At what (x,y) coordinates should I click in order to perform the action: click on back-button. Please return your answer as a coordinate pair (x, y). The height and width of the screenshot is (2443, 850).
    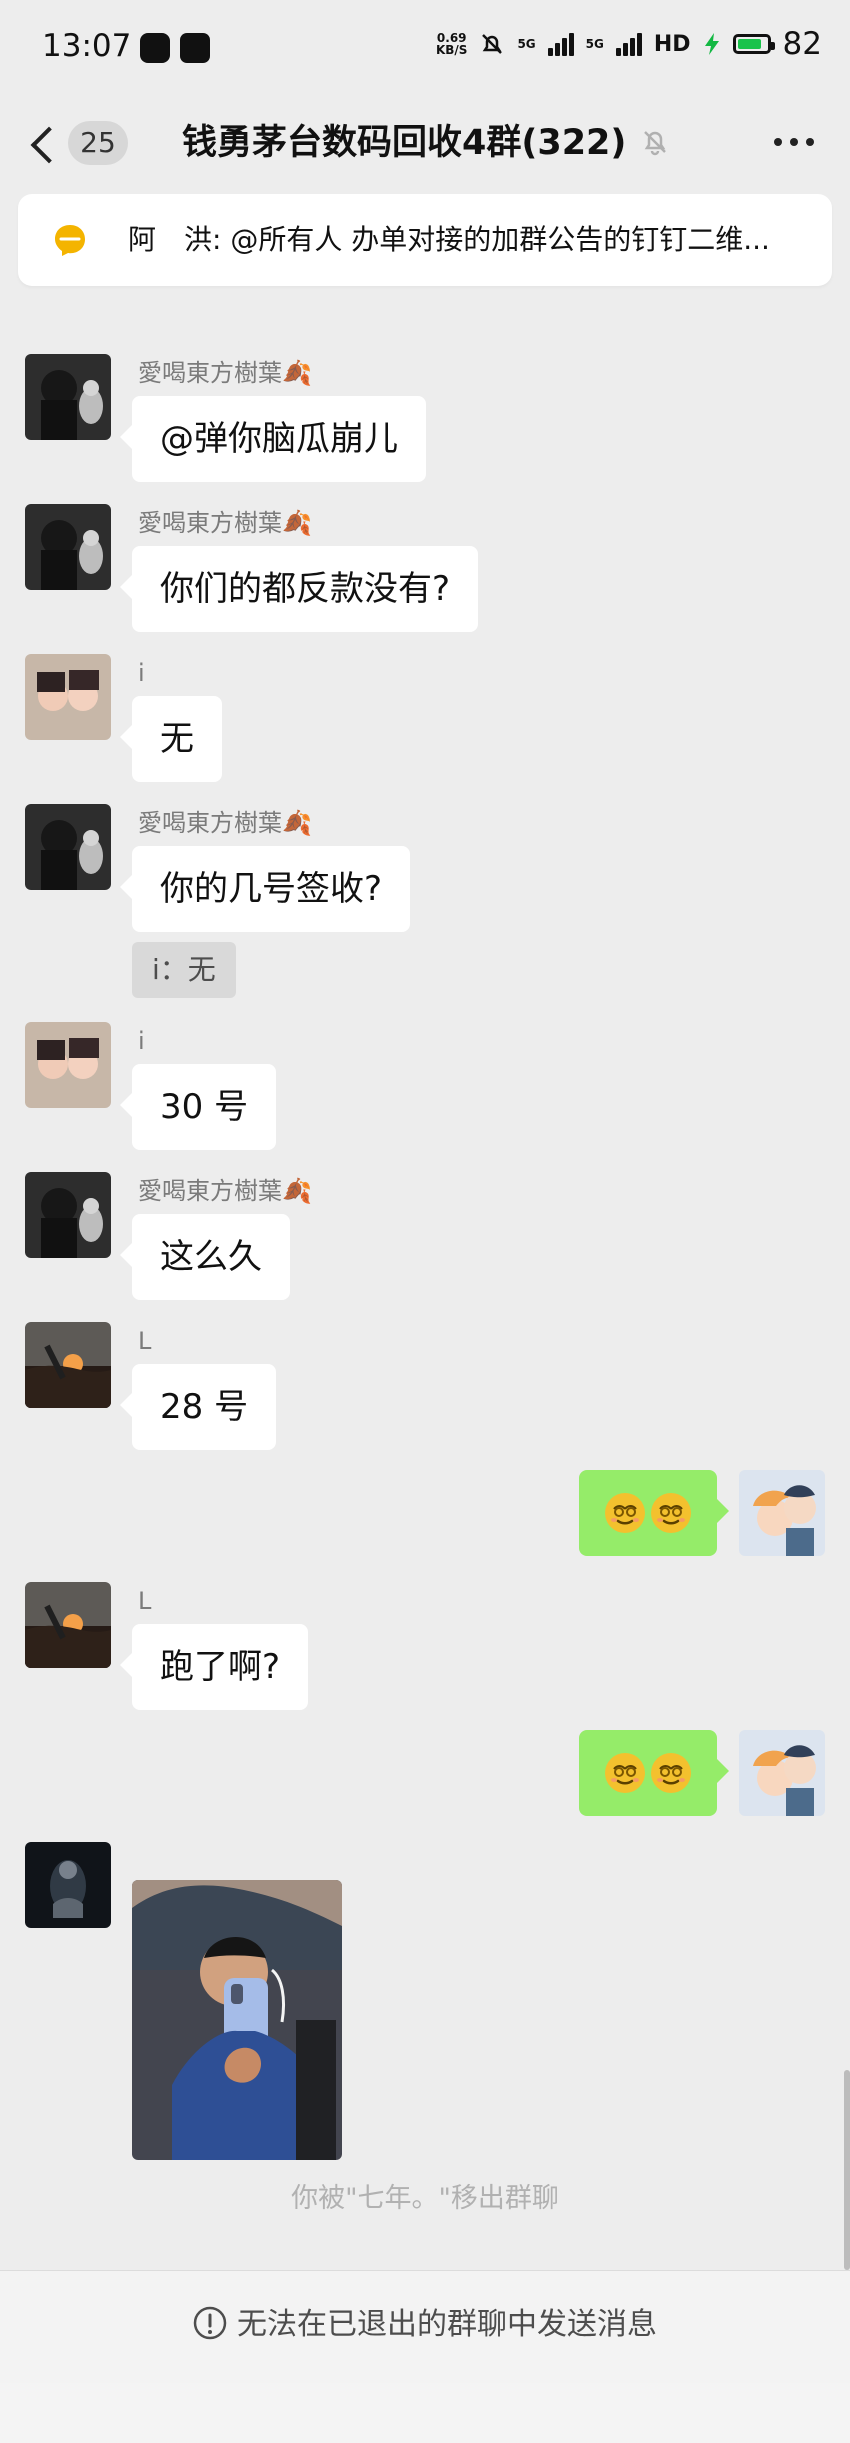
    Looking at the image, I should click on (48, 143).